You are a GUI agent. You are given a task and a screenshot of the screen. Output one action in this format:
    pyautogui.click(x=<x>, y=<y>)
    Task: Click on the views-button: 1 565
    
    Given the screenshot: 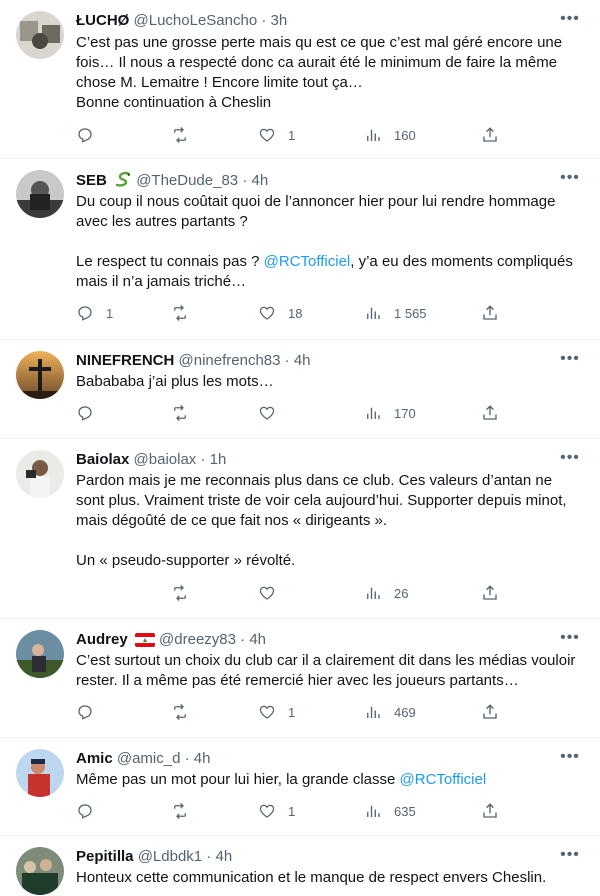 What is the action you would take?
    pyautogui.click(x=395, y=313)
    